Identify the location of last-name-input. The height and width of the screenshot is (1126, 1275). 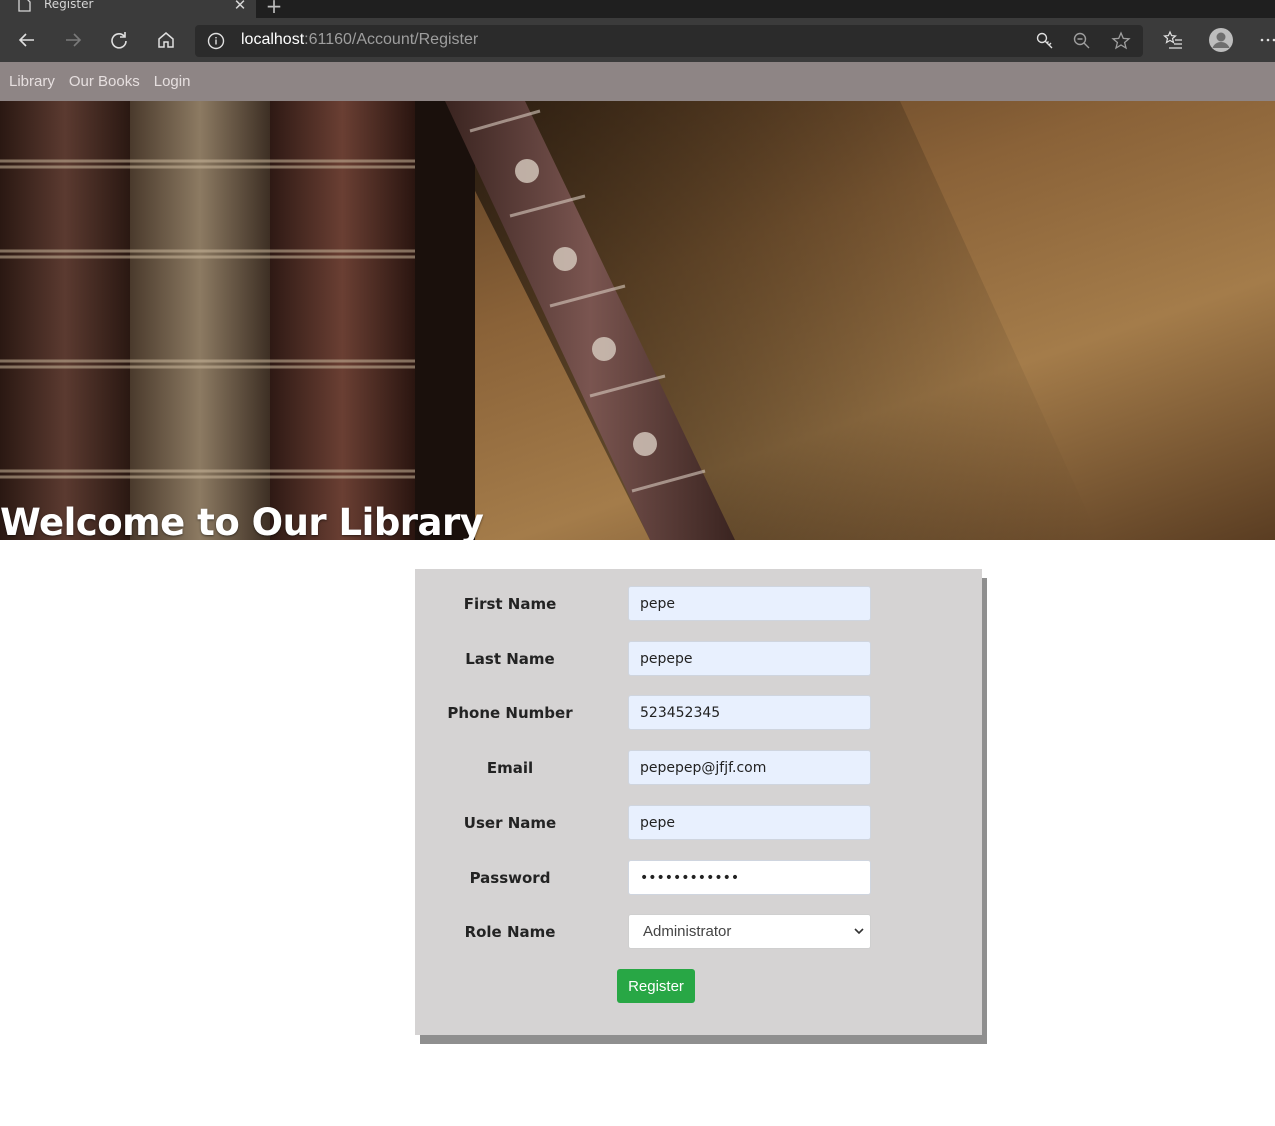
(749, 658).